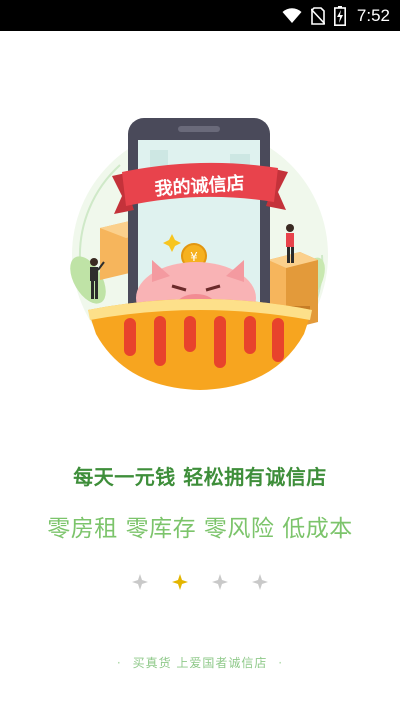 Image resolution: width=400 pixels, height=711 pixels. What do you see at coordinates (292, 15) in the screenshot?
I see `wifi-icon` at bounding box center [292, 15].